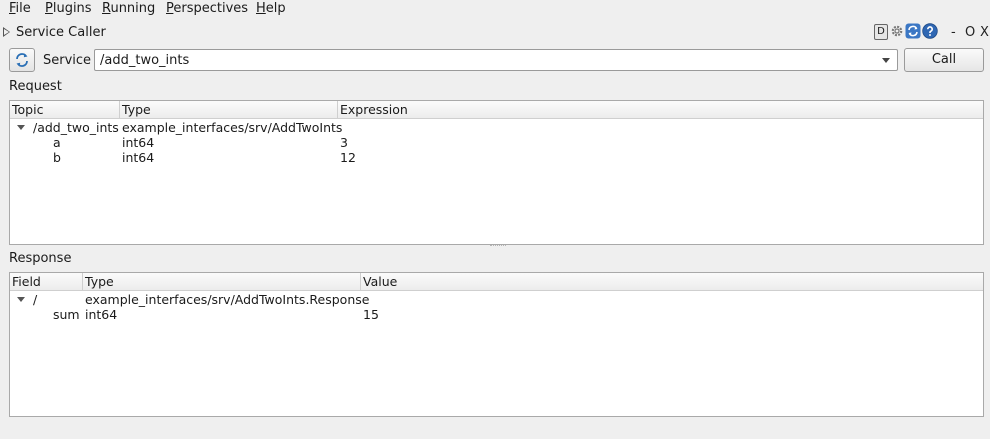  Describe the element at coordinates (348, 157) in the screenshot. I see `row-expression: 12` at that location.